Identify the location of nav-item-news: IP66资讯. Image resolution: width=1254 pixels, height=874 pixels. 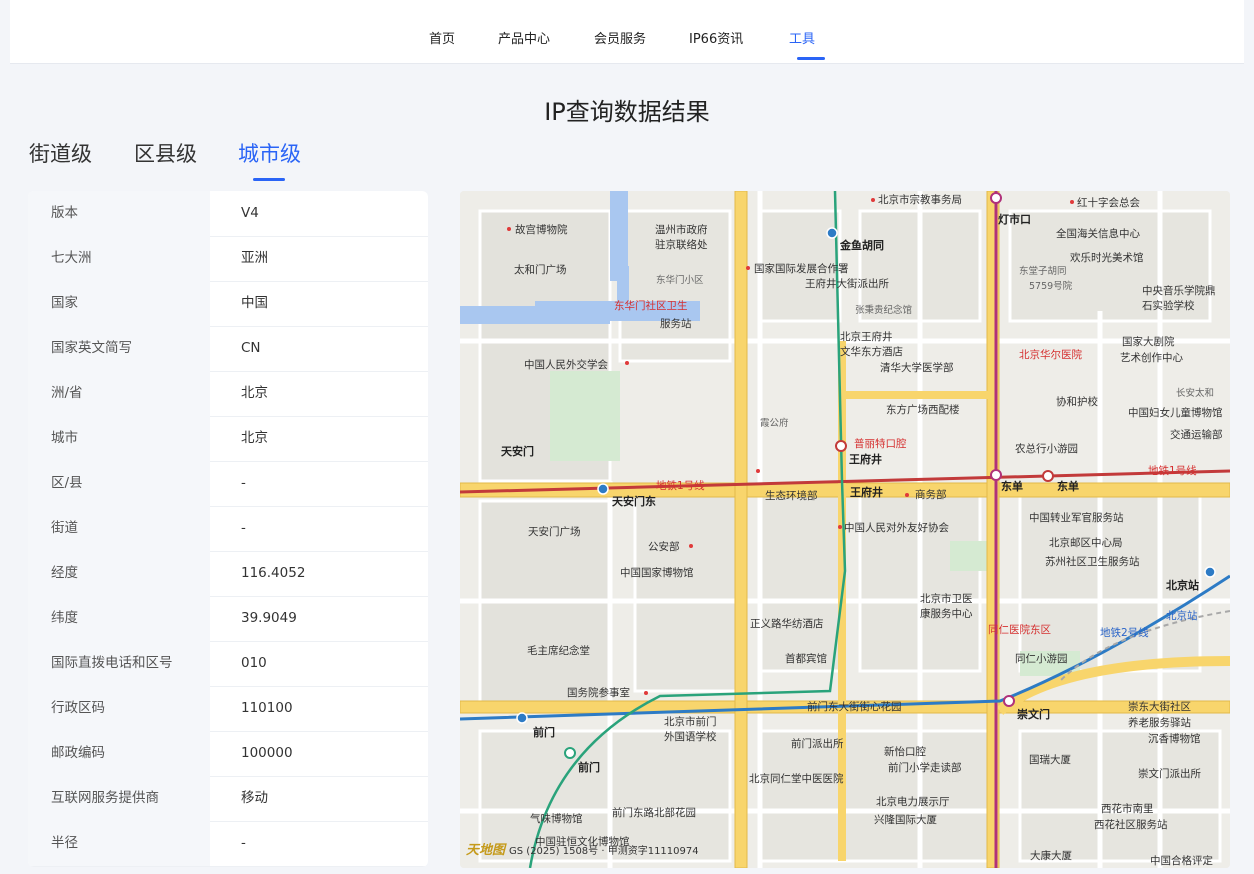
(716, 37).